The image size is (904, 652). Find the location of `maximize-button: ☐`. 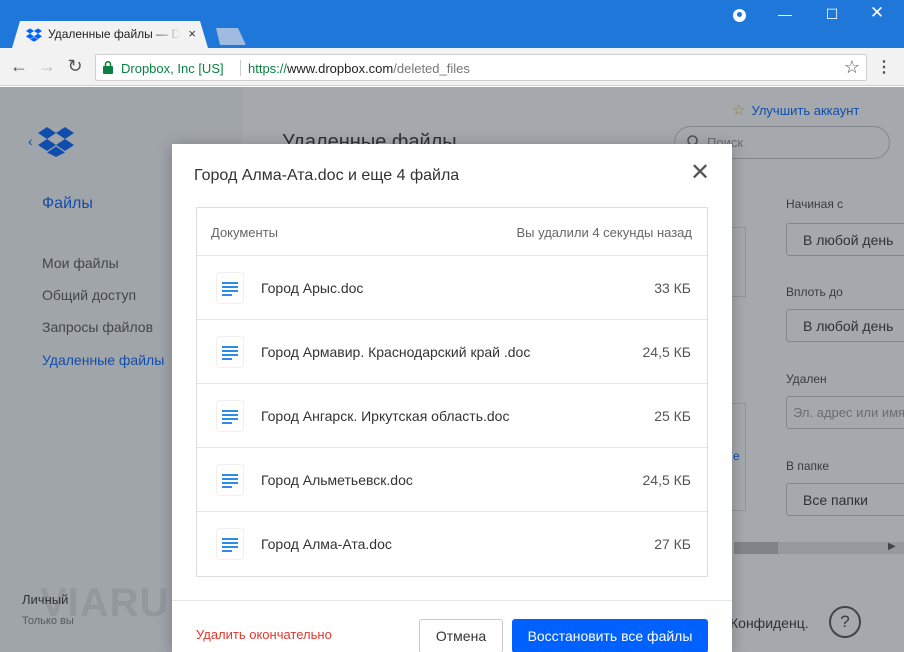

maximize-button: ☐ is located at coordinates (832, 14).